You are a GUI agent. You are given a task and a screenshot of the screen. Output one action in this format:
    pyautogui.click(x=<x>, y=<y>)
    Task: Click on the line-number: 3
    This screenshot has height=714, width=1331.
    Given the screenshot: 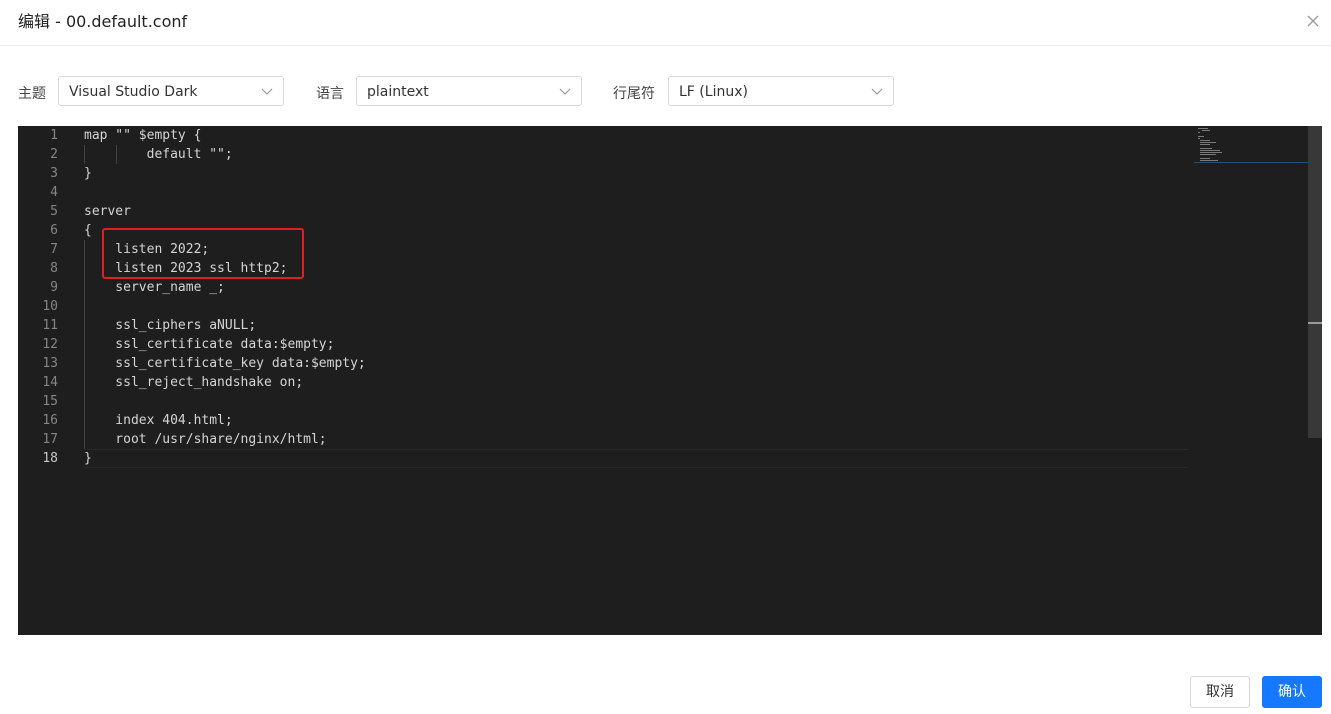 What is the action you would take?
    pyautogui.click(x=54, y=173)
    